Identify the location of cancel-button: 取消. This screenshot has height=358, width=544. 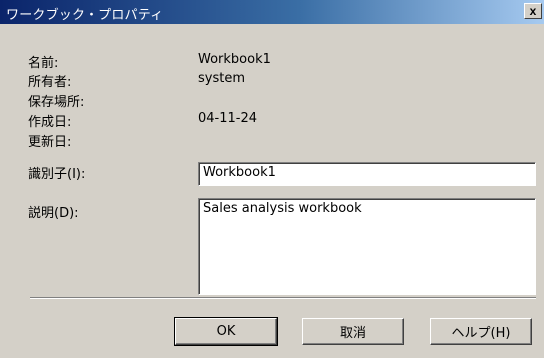
(353, 331).